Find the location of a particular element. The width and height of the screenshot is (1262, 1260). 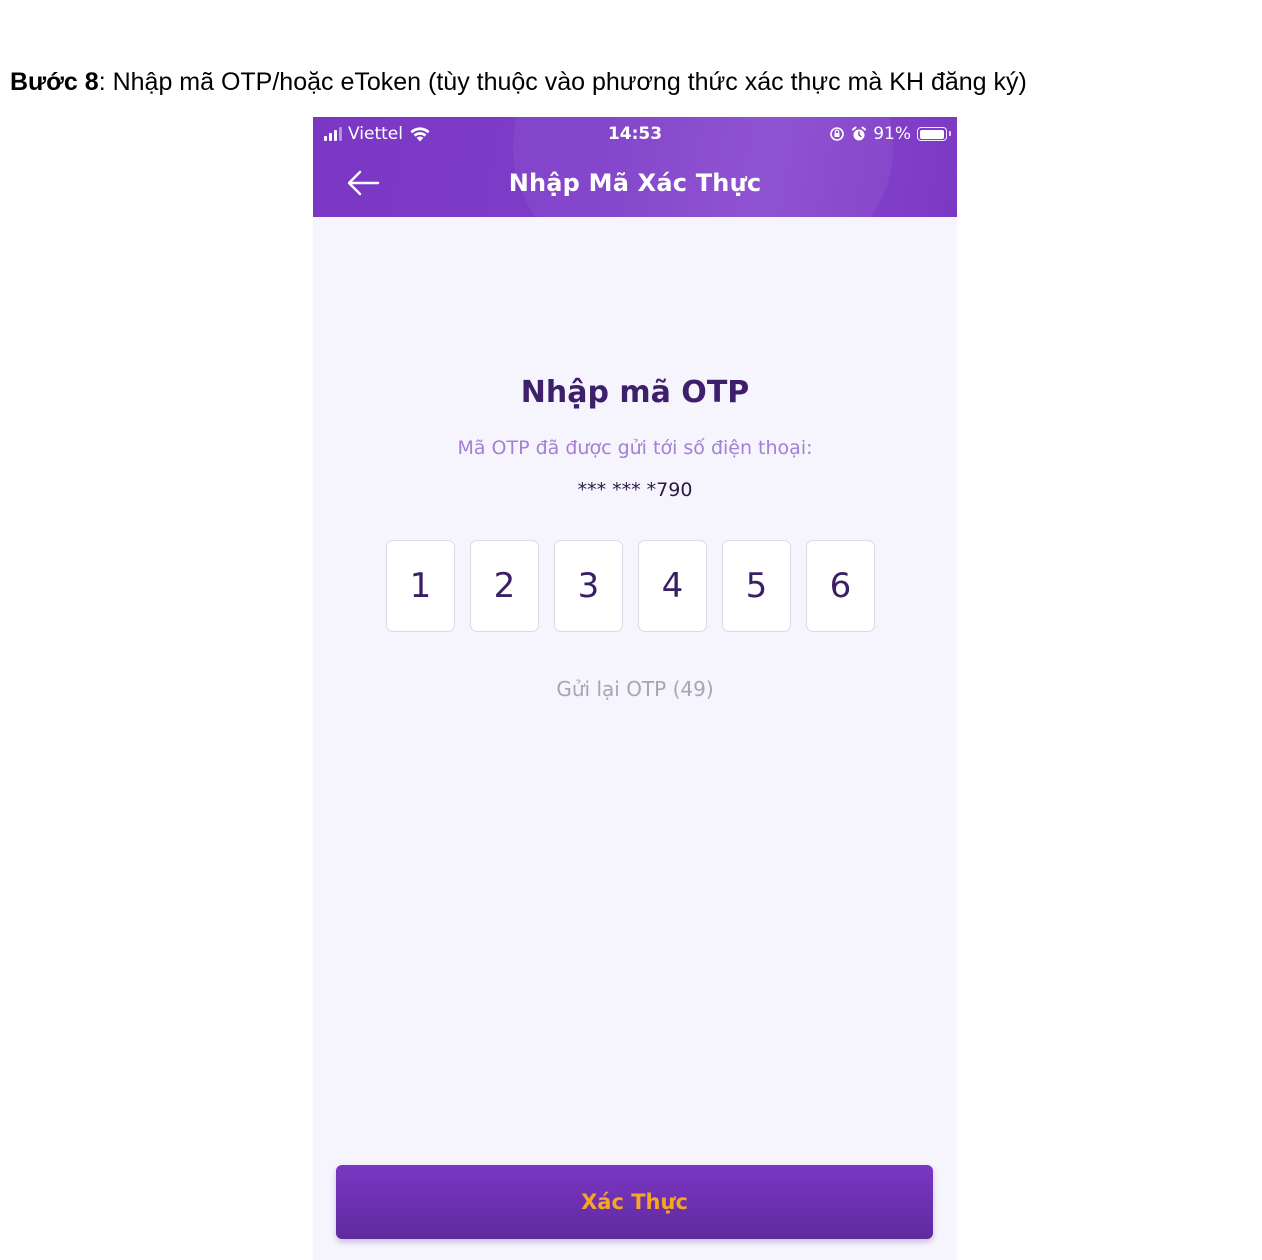

otp-subtitle: Mã OTP đã được gửi tới số điện thoại: is located at coordinates (635, 448).